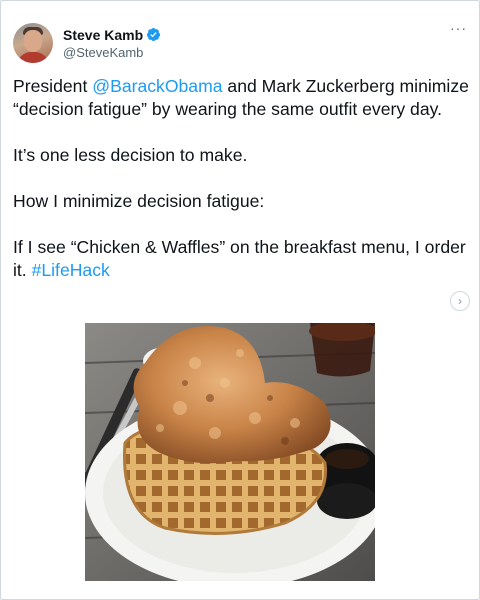 The height and width of the screenshot is (600, 480). I want to click on avatar, so click(33, 43).